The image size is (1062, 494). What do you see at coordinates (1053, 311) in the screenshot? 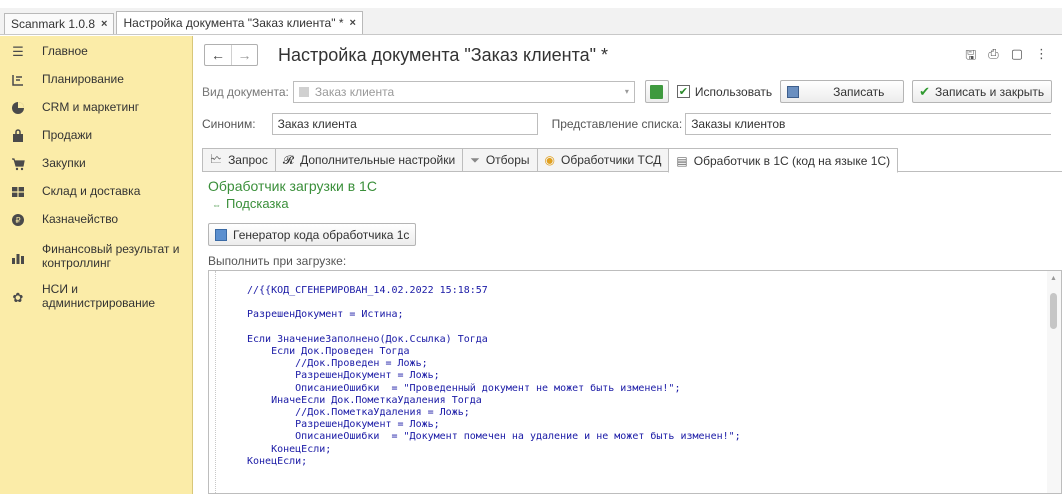
I see `scrollbar-thumb` at bounding box center [1053, 311].